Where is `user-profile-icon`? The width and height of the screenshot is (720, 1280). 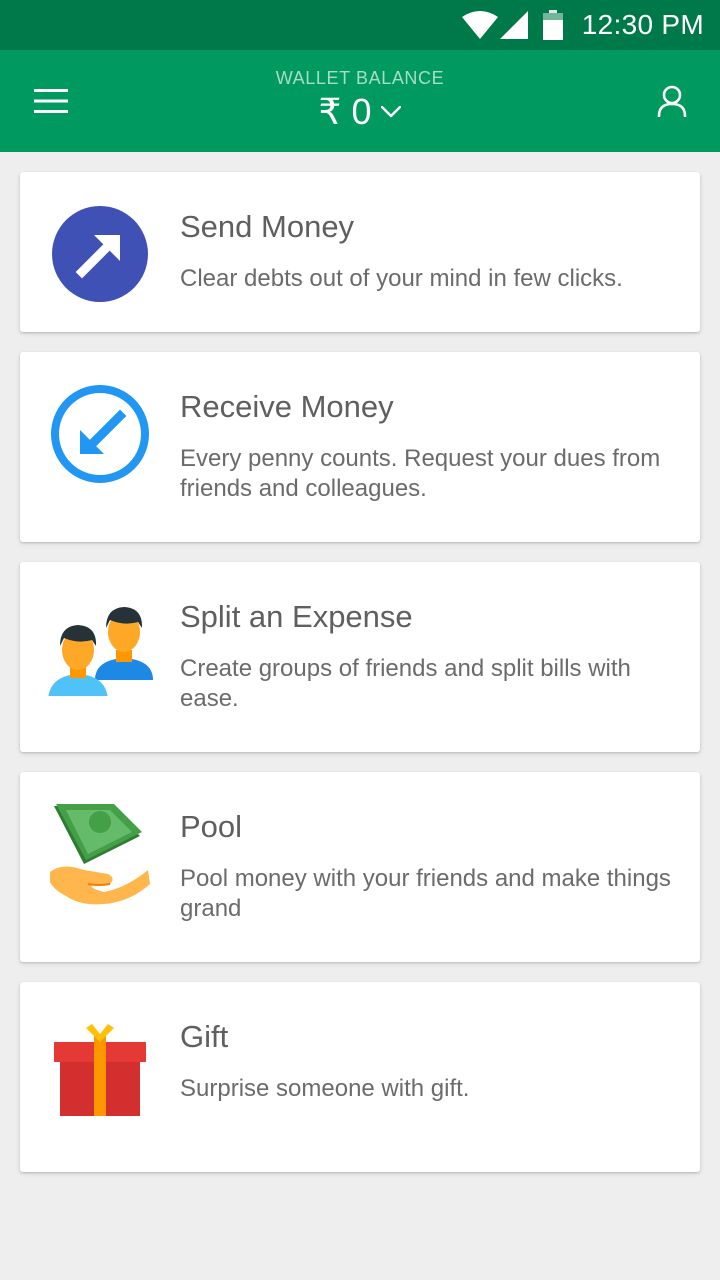 user-profile-icon is located at coordinates (672, 101).